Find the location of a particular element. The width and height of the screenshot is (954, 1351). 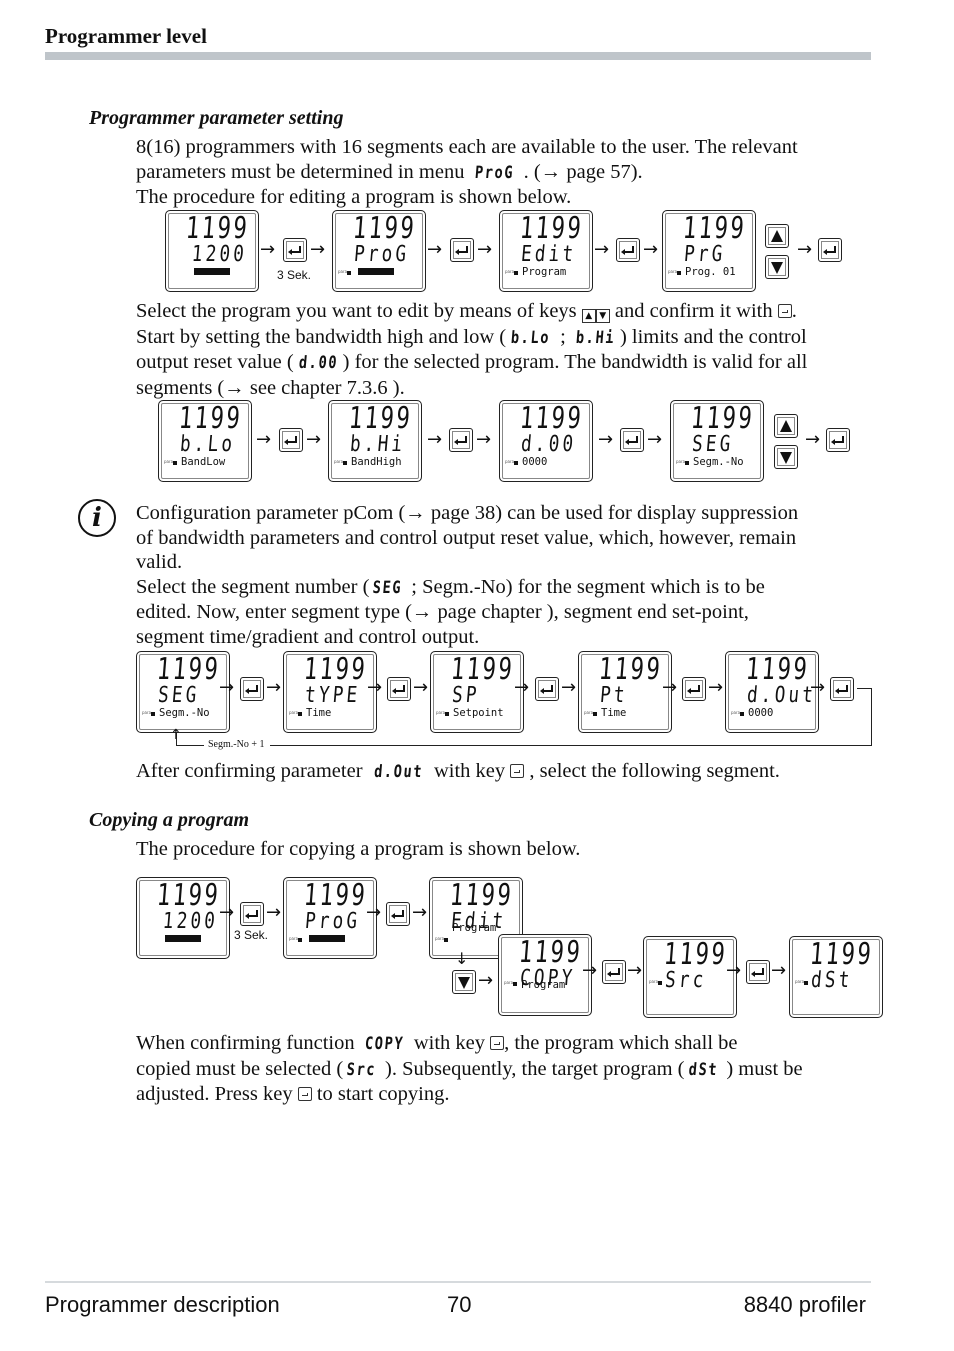

controller-display: 1199 SP Setpoint is located at coordinates (477, 692).